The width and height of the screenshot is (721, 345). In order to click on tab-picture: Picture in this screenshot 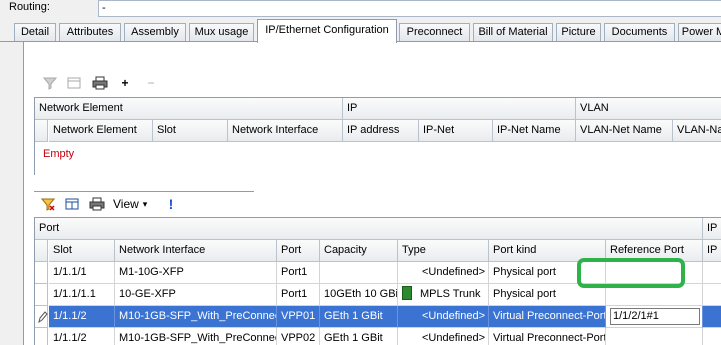, I will do `click(578, 32)`.